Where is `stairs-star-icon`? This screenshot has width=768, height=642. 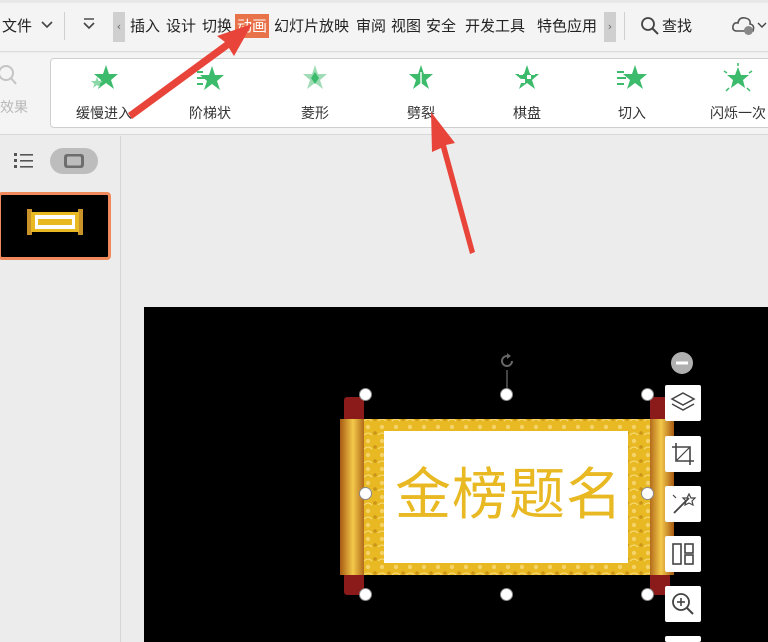
stairs-star-icon is located at coordinates (210, 78).